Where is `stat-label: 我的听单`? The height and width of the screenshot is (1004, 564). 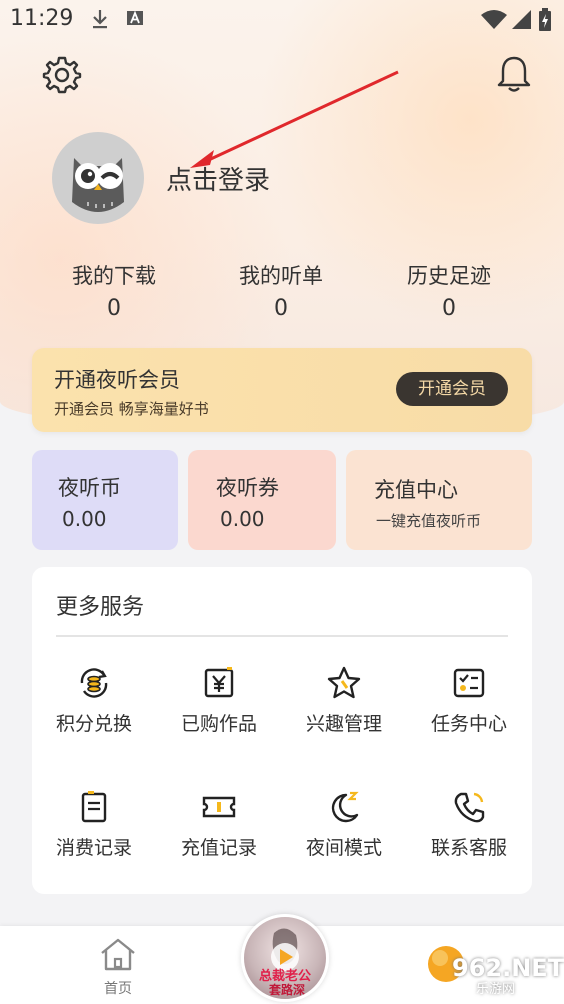
stat-label: 我的听单 is located at coordinates (281, 276).